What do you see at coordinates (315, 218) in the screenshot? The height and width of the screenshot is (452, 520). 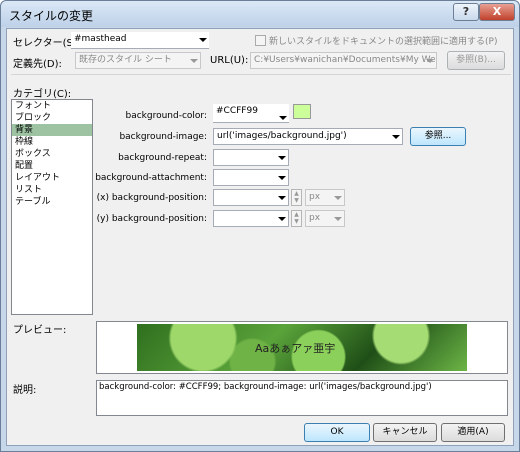 I see `bg-pos-y-unit: px` at bounding box center [315, 218].